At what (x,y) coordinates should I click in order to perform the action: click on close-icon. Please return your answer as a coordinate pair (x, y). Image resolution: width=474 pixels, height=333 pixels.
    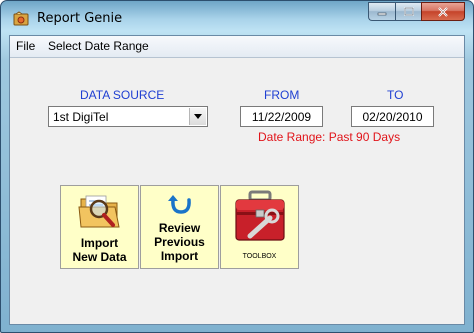
    Looking at the image, I should click on (443, 11).